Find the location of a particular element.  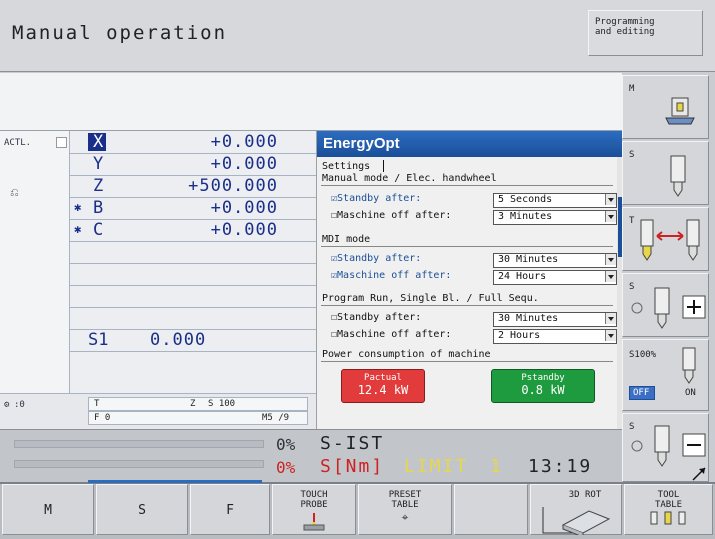

select-value: 3 Minutes is located at coordinates (525, 216).